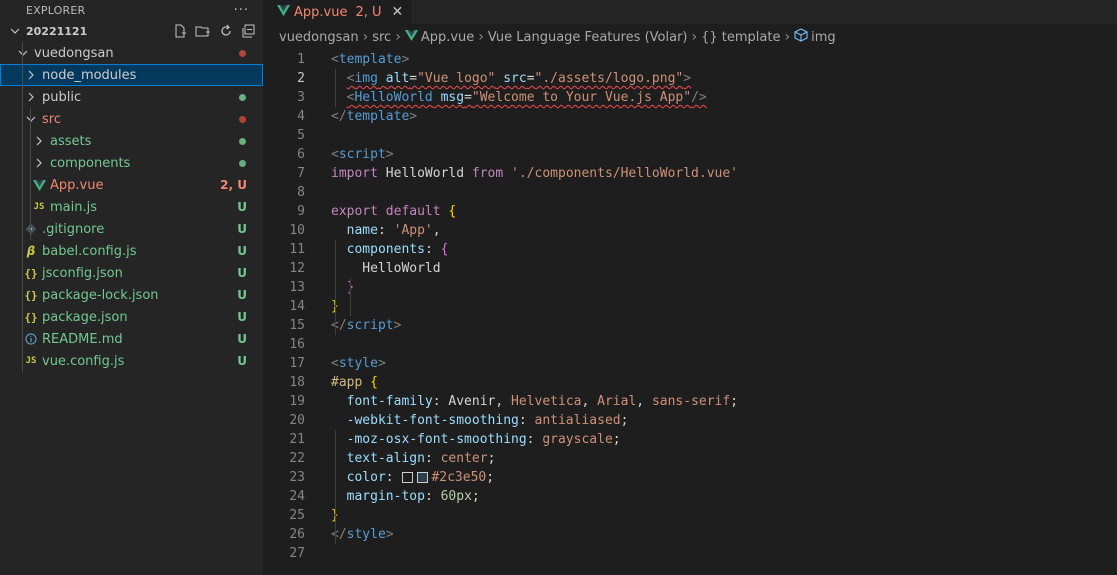  I want to click on code-line: 11 components: {, so click(690, 249).